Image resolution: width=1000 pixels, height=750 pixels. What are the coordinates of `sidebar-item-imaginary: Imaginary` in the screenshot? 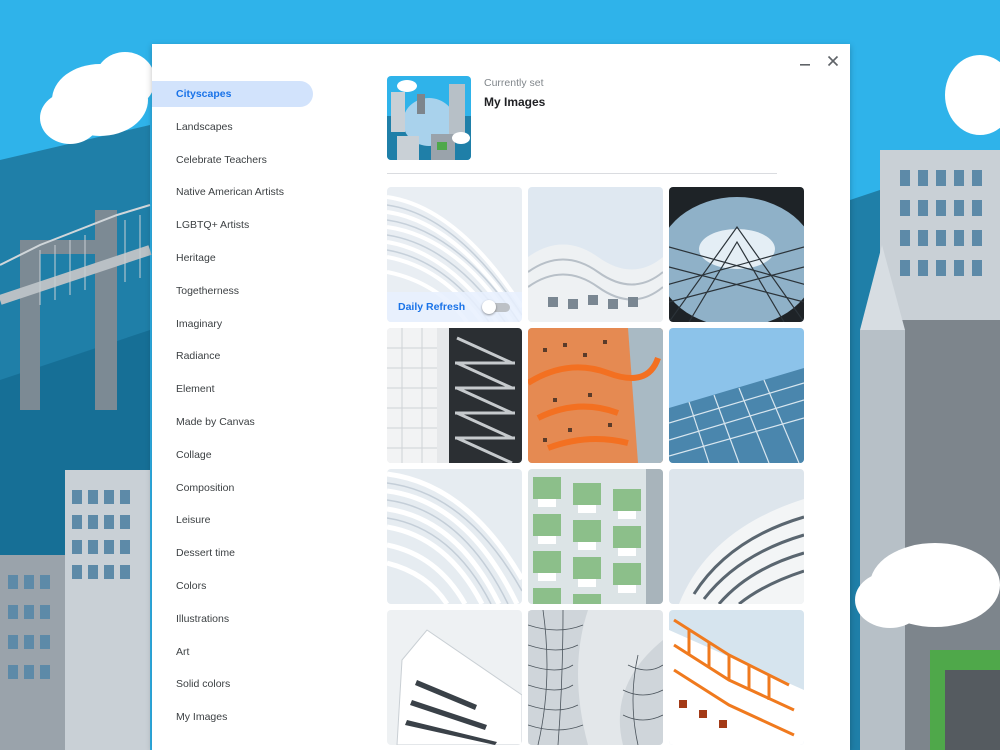 It's located at (234, 324).